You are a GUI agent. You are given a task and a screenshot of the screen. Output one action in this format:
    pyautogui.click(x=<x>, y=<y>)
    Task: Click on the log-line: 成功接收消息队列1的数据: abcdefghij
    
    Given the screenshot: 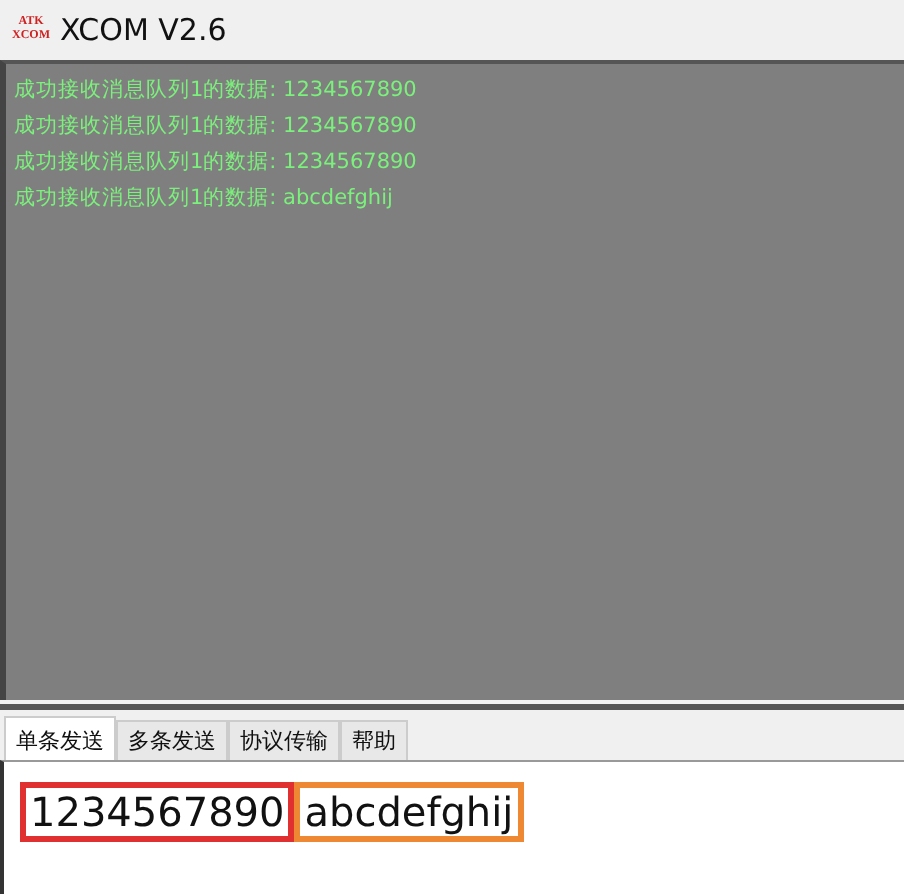 What is the action you would take?
    pyautogui.click(x=204, y=198)
    